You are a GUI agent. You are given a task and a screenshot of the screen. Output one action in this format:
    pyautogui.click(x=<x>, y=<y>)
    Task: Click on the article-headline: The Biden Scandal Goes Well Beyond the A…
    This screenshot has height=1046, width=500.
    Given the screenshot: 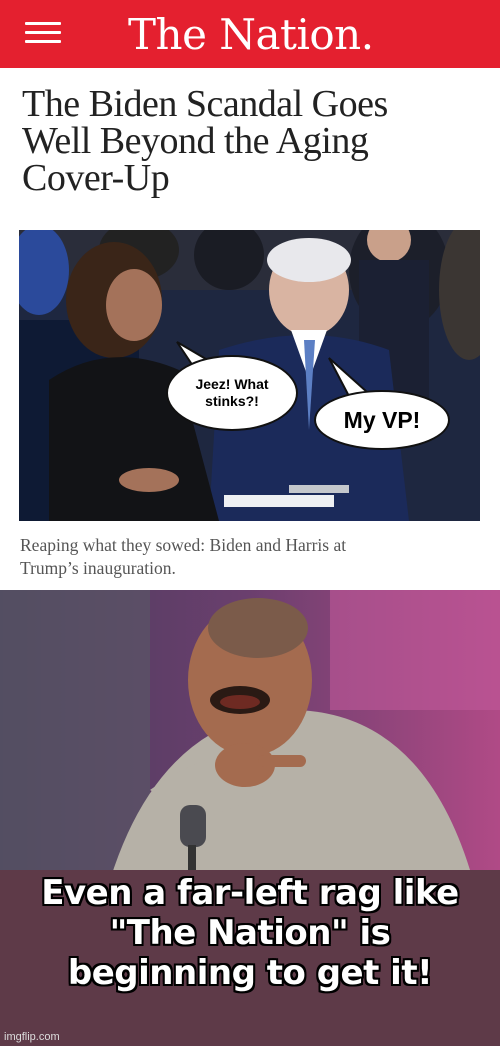 What is the action you would take?
    pyautogui.click(x=242, y=141)
    